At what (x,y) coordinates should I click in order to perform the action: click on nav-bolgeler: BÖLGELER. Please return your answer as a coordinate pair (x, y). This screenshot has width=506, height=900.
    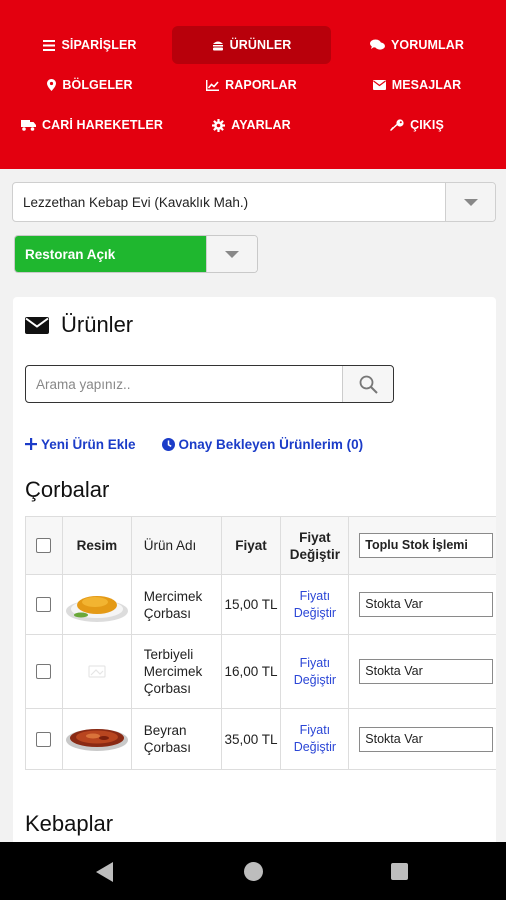
    Looking at the image, I should click on (90, 85).